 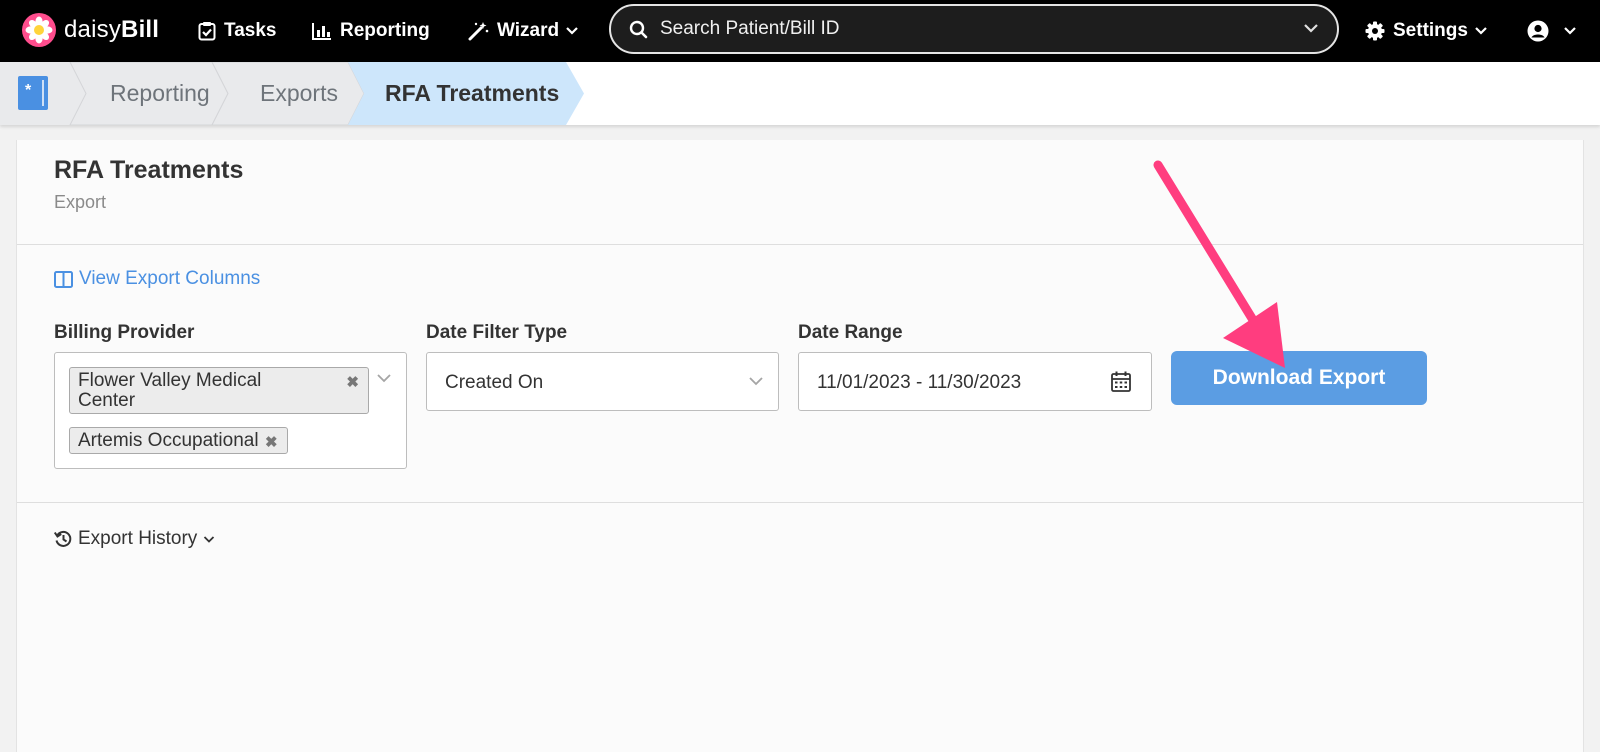 I want to click on date-filter-type-select: Created On, so click(x=602, y=381).